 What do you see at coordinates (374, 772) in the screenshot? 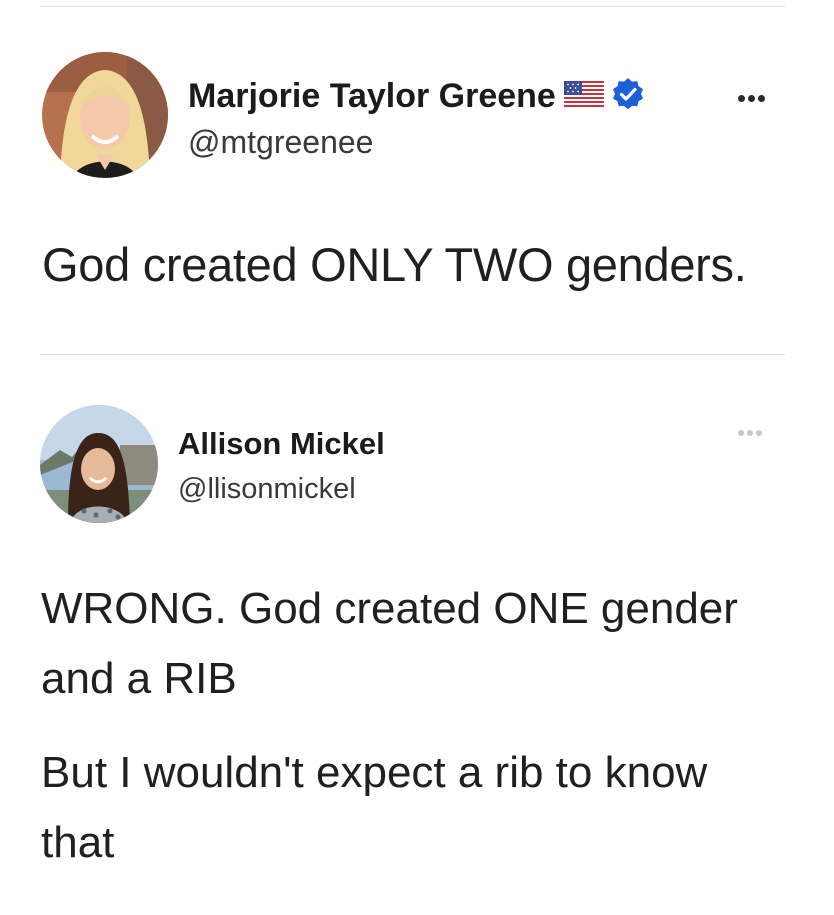
I see `tweet-text-line: But I wouldn't expect a rib to know` at bounding box center [374, 772].